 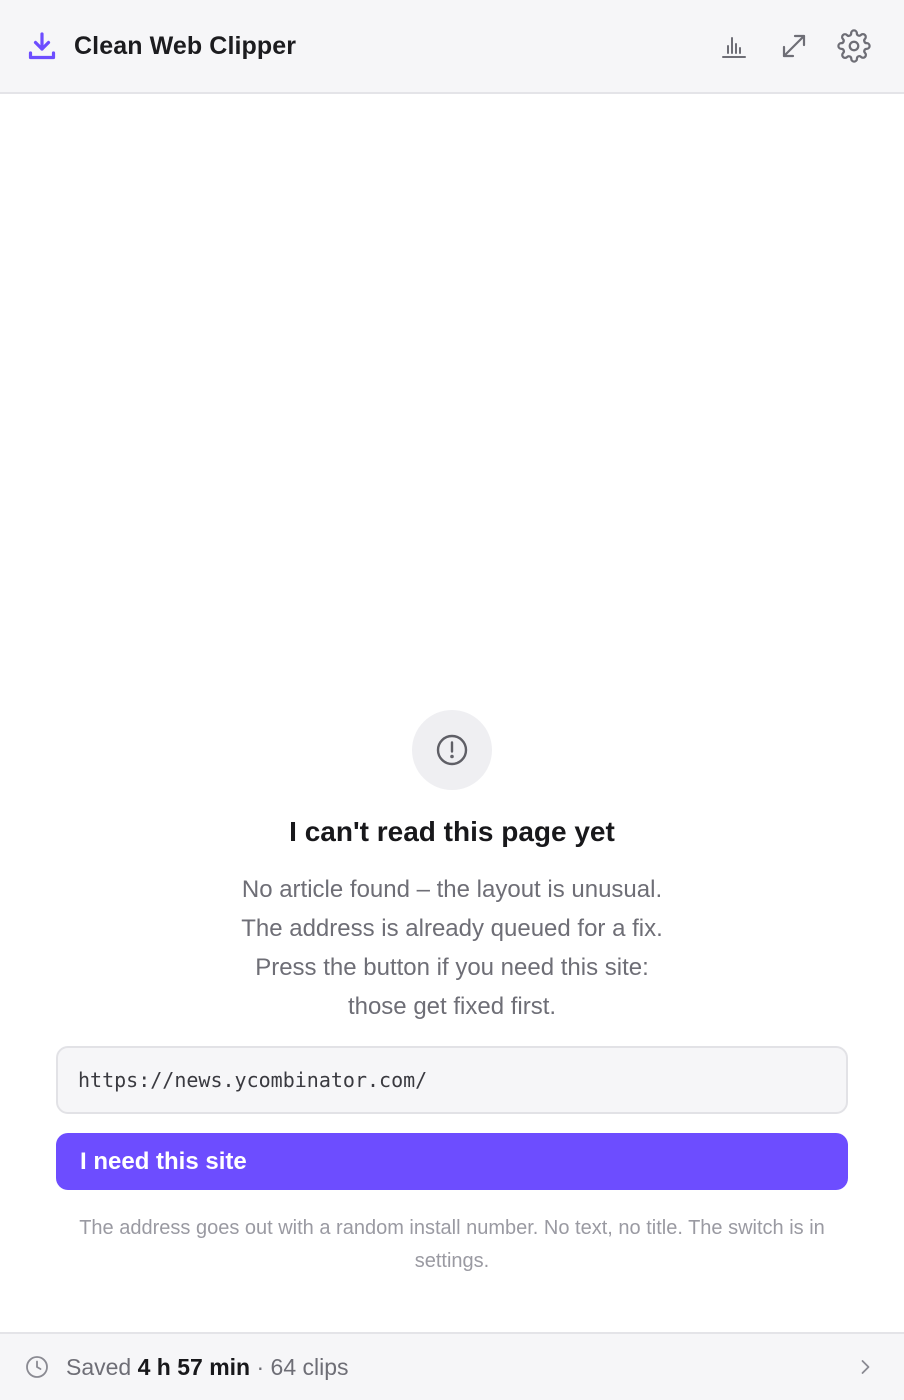 What do you see at coordinates (452, 1006) in the screenshot?
I see `notice-line: those get fixed first.` at bounding box center [452, 1006].